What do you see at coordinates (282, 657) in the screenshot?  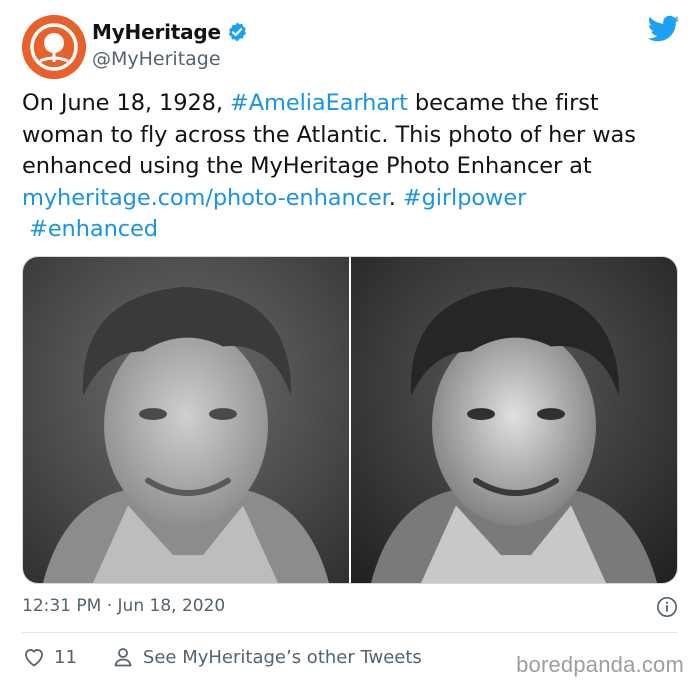 I see `other-tweets-label: See MyHeritage’s other Tweets` at bounding box center [282, 657].